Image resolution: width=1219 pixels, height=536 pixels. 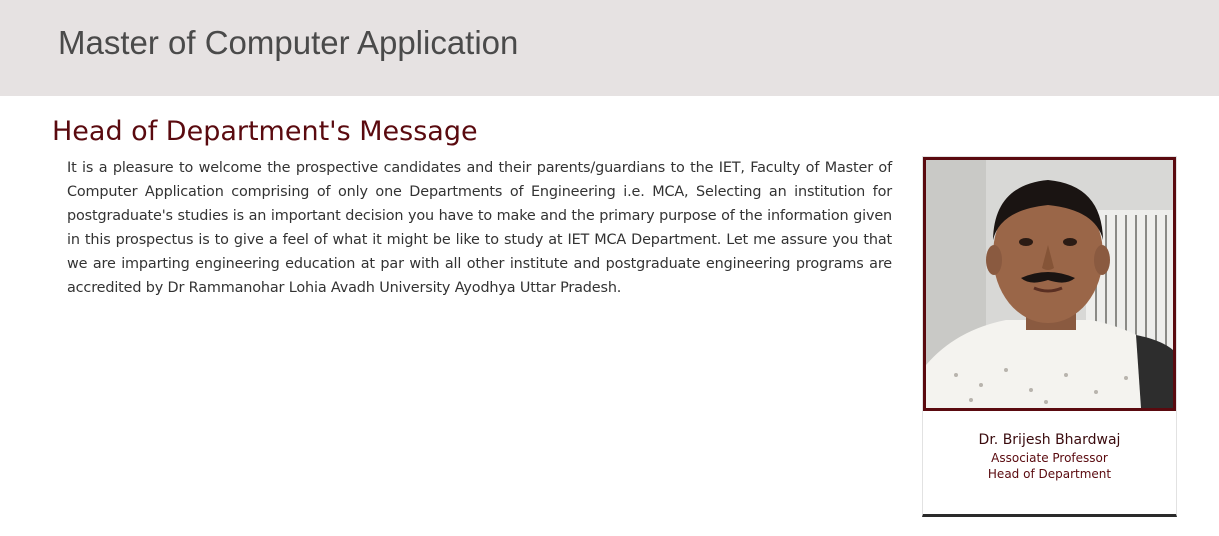 What do you see at coordinates (288, 42) in the screenshot?
I see `page-title: Master of Computer Application` at bounding box center [288, 42].